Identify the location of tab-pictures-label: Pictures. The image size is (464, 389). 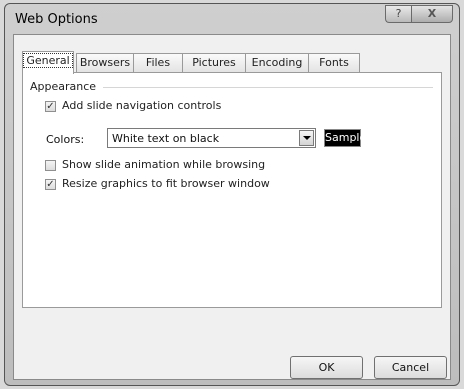
(214, 62).